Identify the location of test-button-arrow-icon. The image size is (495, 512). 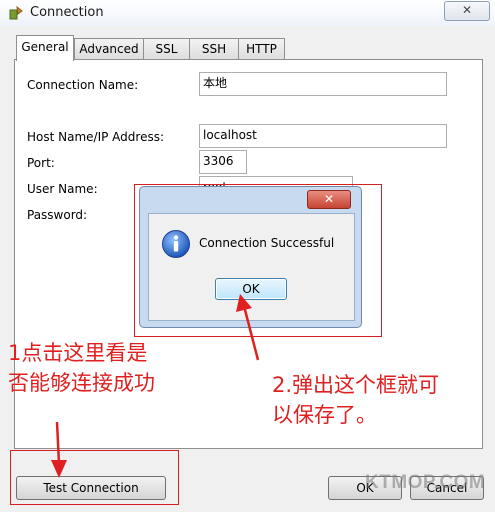
(59, 449).